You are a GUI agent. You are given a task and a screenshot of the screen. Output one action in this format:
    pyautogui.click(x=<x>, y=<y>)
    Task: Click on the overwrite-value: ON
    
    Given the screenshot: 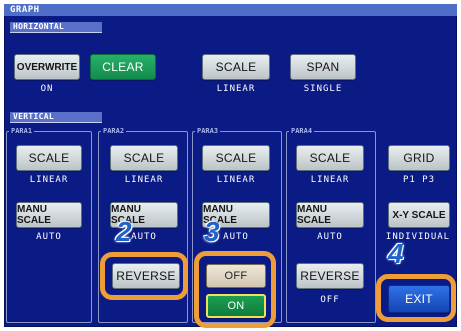 What is the action you would take?
    pyautogui.click(x=47, y=89)
    